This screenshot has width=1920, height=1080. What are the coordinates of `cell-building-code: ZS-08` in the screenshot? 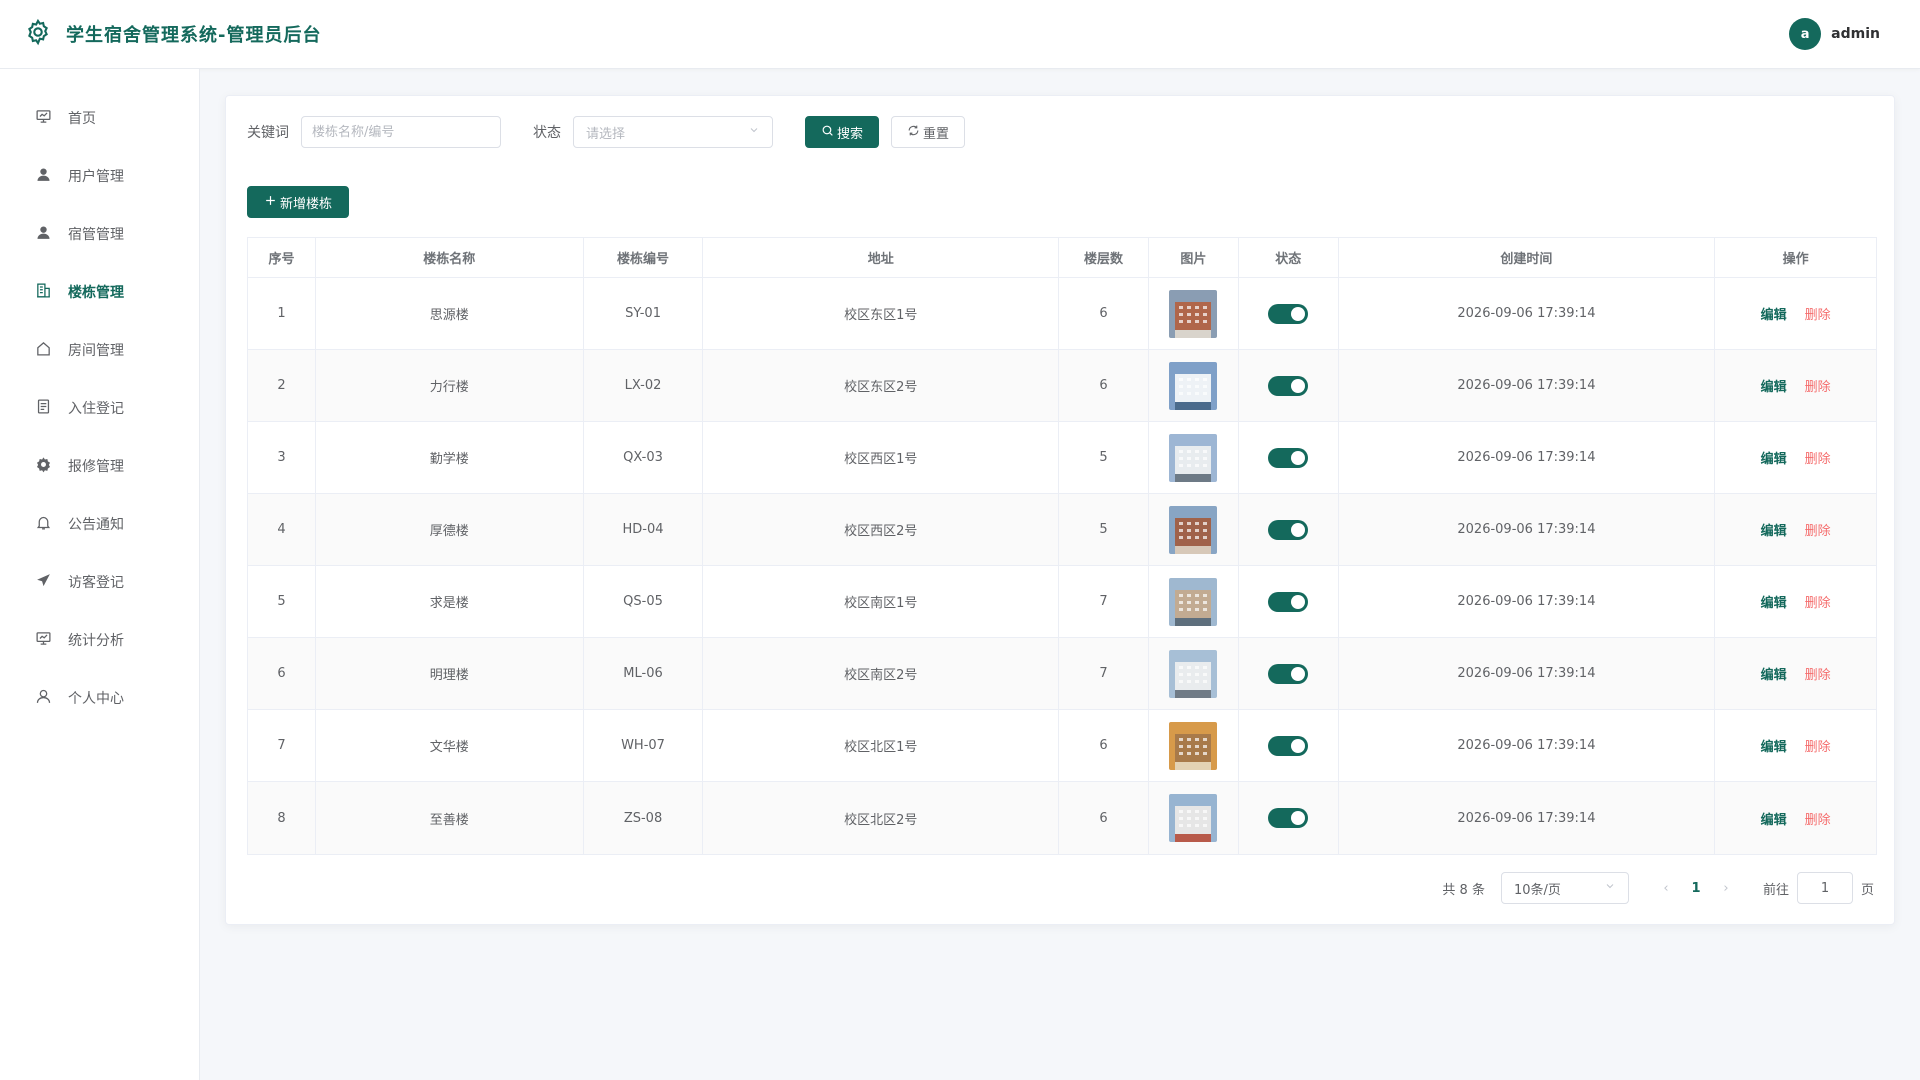 It's located at (644, 818).